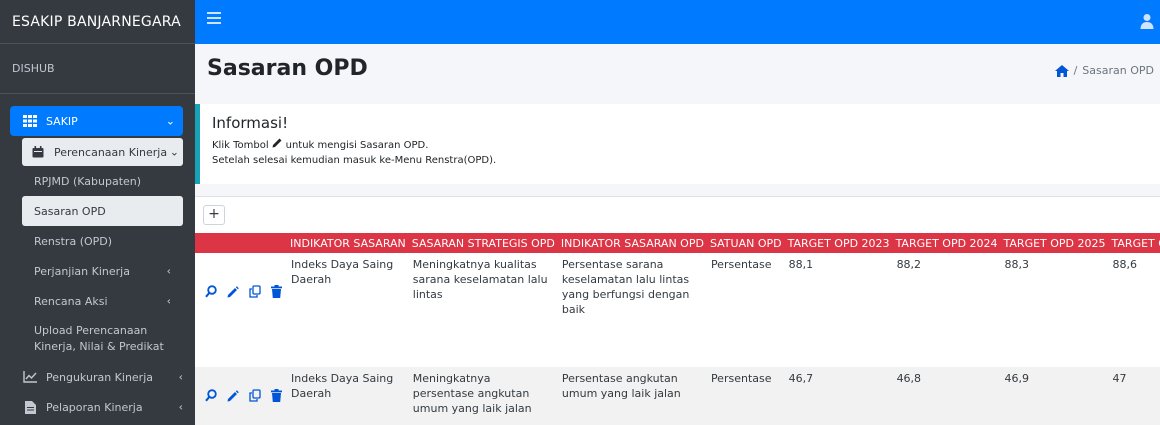 This screenshot has height=425, width=1160. What do you see at coordinates (97, 22) in the screenshot?
I see `brand-logo: ESAKIP BANJARNEGARA` at bounding box center [97, 22].